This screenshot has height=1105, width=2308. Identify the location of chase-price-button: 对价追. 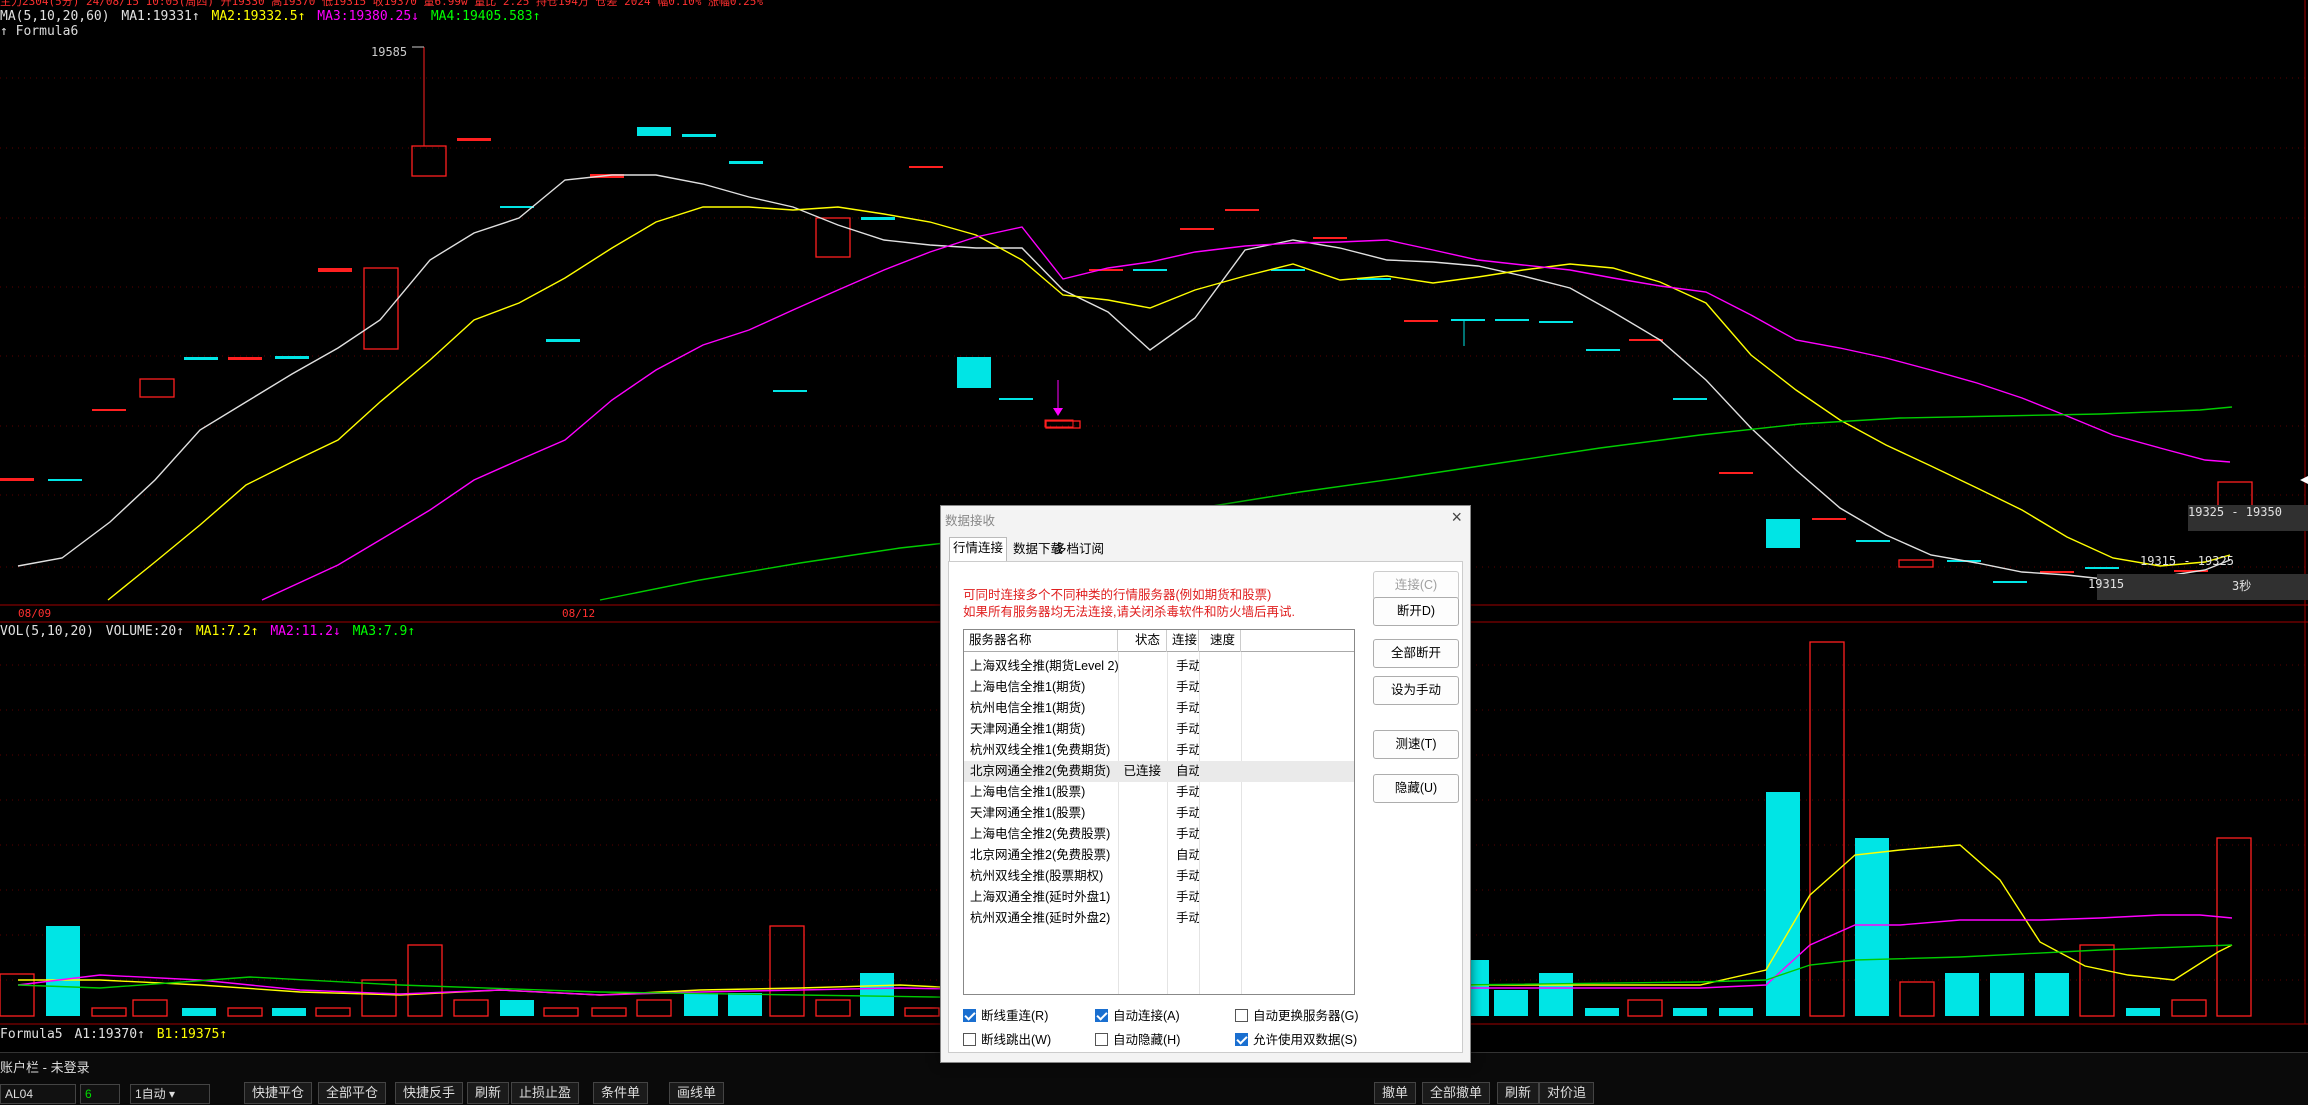
(1567, 1093).